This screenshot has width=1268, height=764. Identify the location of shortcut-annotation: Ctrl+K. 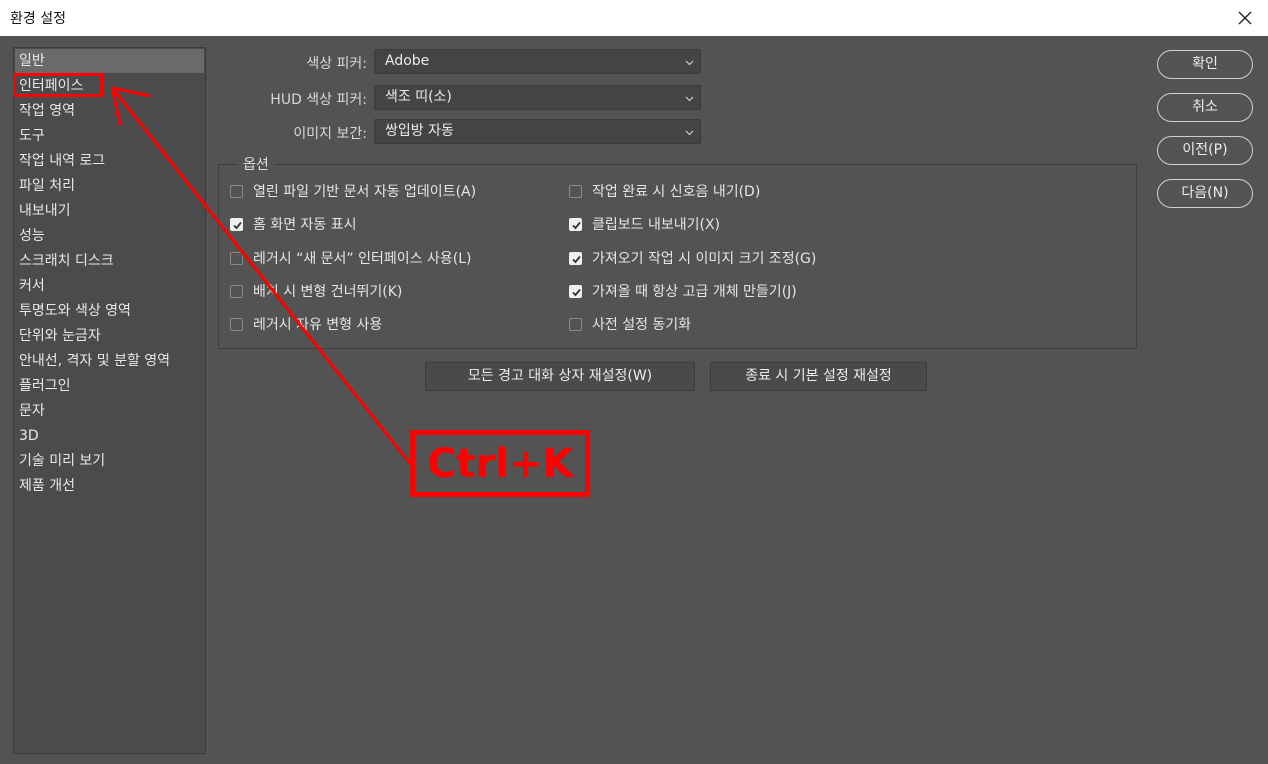
(500, 463).